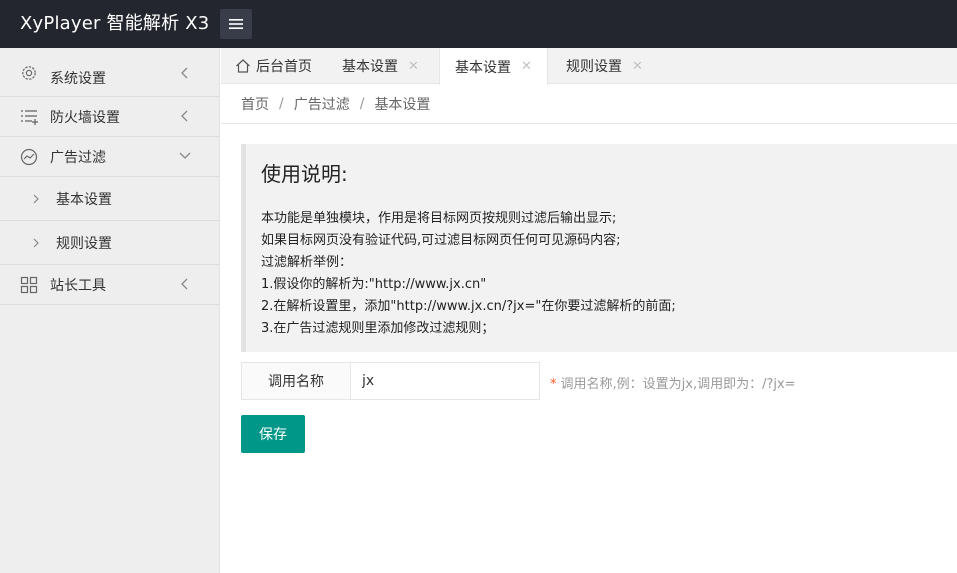 The width and height of the screenshot is (957, 573). I want to click on tab-basic-settings: 基本设置 ✕, so click(380, 66).